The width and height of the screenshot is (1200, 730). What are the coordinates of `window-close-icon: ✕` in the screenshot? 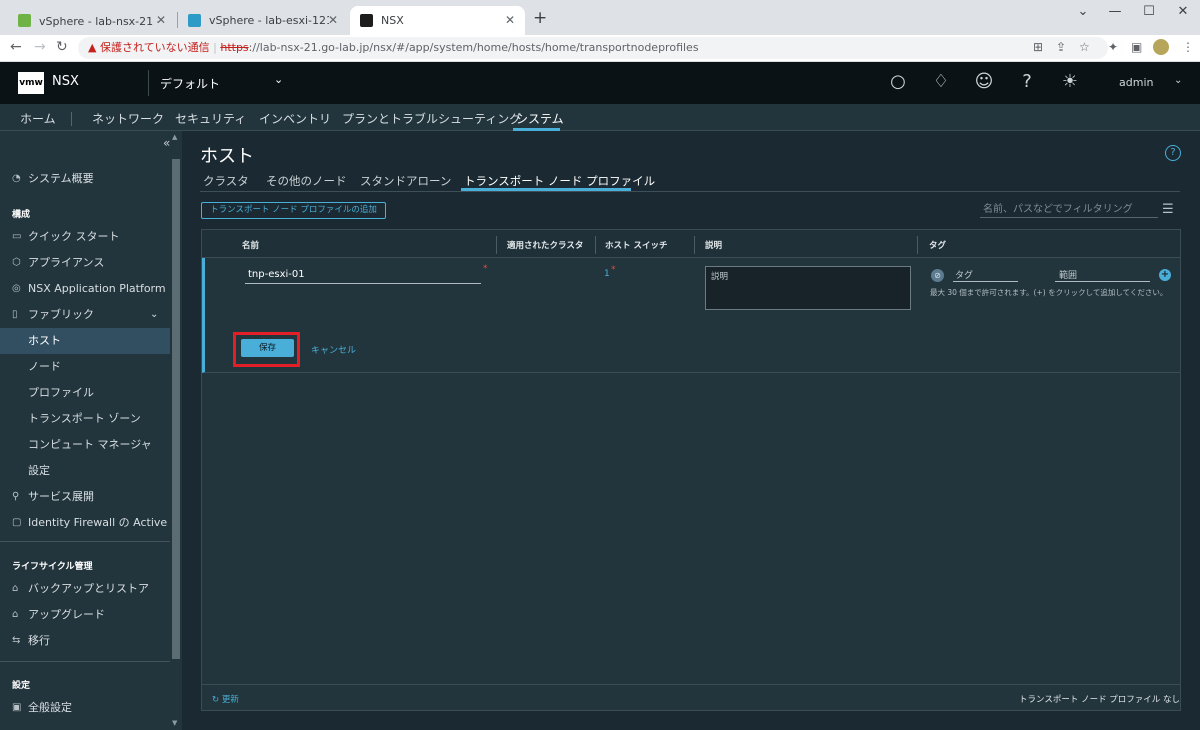 It's located at (1183, 11).